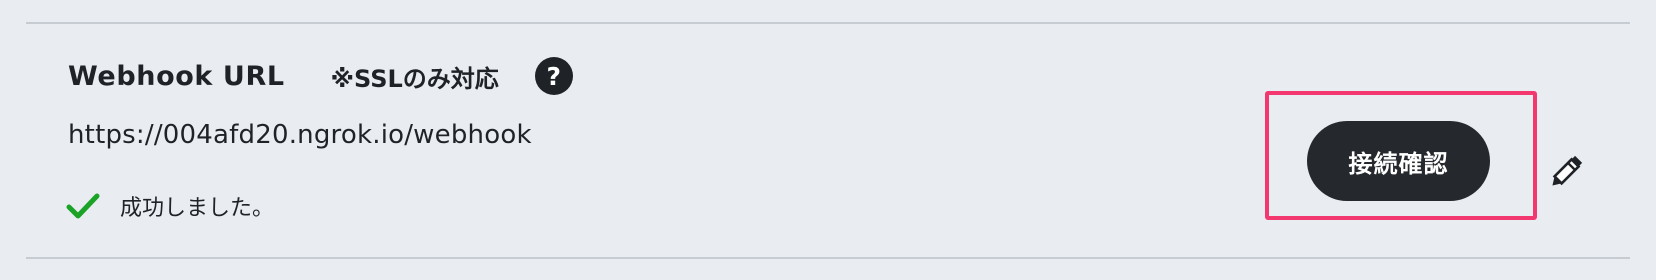  I want to click on connection-status: 成功しました。, so click(170, 206).